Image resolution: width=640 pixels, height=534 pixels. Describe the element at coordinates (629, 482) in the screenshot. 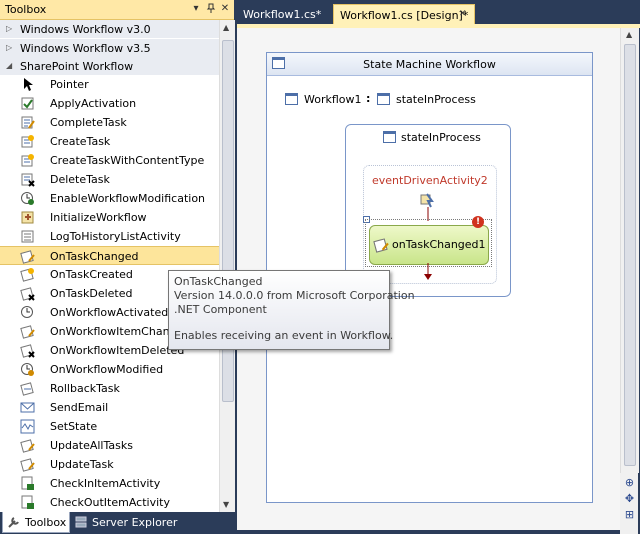

I see `zoom-icon: ⊕` at that location.